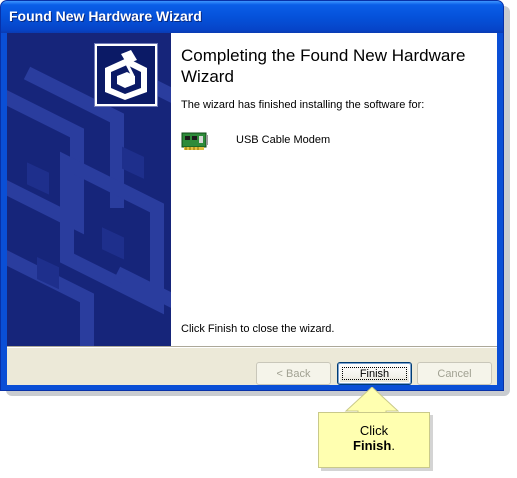  Describe the element at coordinates (195, 143) in the screenshot. I see `network-card-icon` at that location.